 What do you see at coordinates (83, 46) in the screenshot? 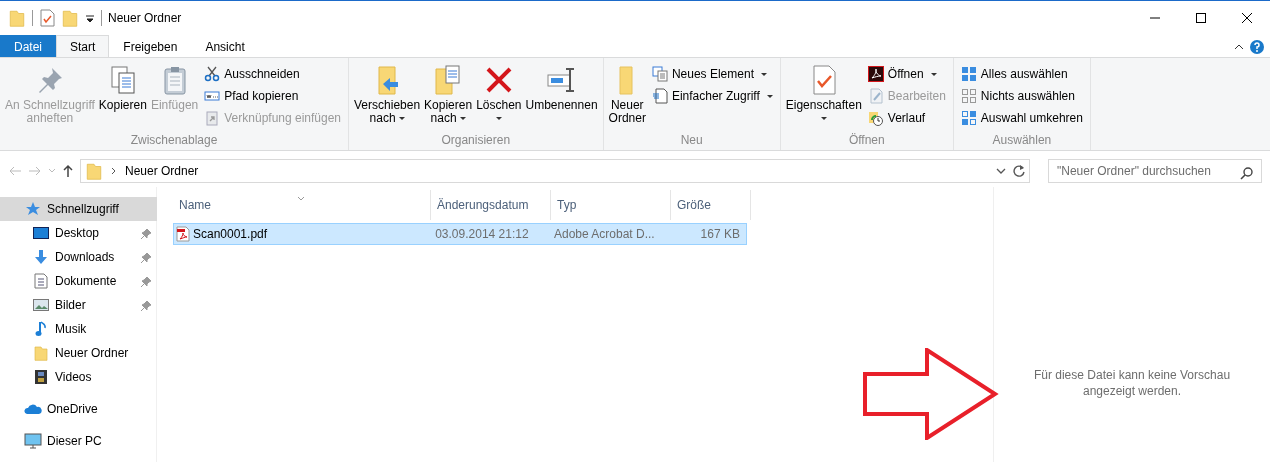
I see `ribbon-tab: Start` at bounding box center [83, 46].